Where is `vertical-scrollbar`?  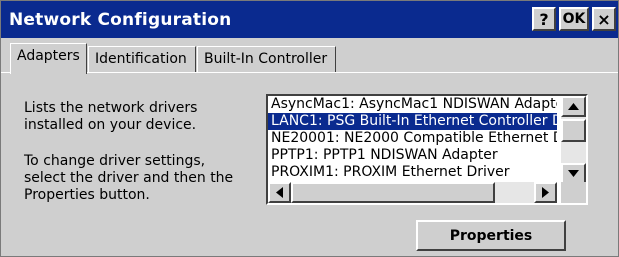 vertical-scrollbar is located at coordinates (573, 140).